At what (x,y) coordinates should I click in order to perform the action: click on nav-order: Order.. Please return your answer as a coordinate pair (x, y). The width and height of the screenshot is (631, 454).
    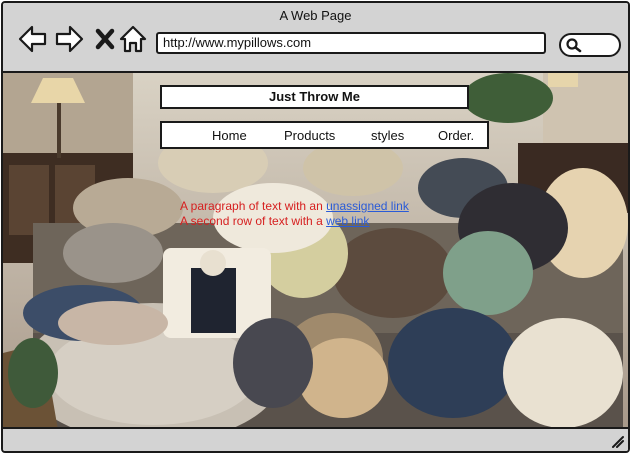
    Looking at the image, I should click on (456, 135).